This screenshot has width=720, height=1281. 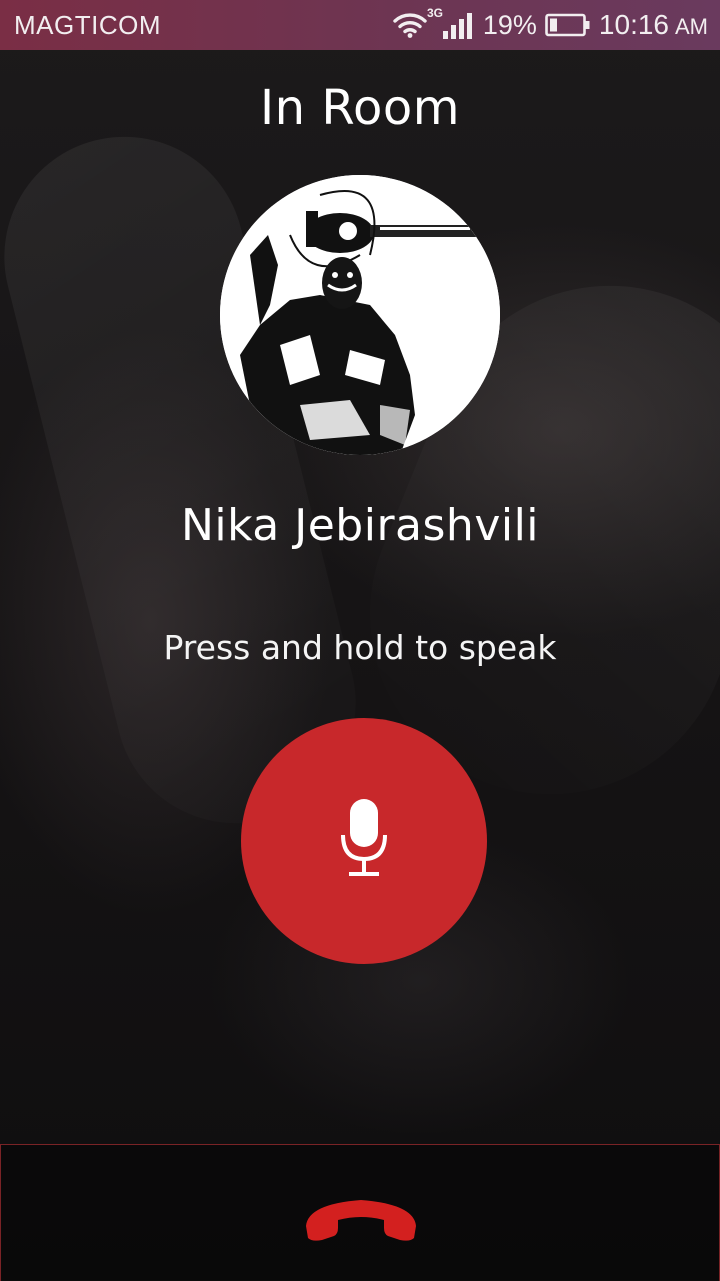 What do you see at coordinates (458, 25) in the screenshot?
I see `signal-icon` at bounding box center [458, 25].